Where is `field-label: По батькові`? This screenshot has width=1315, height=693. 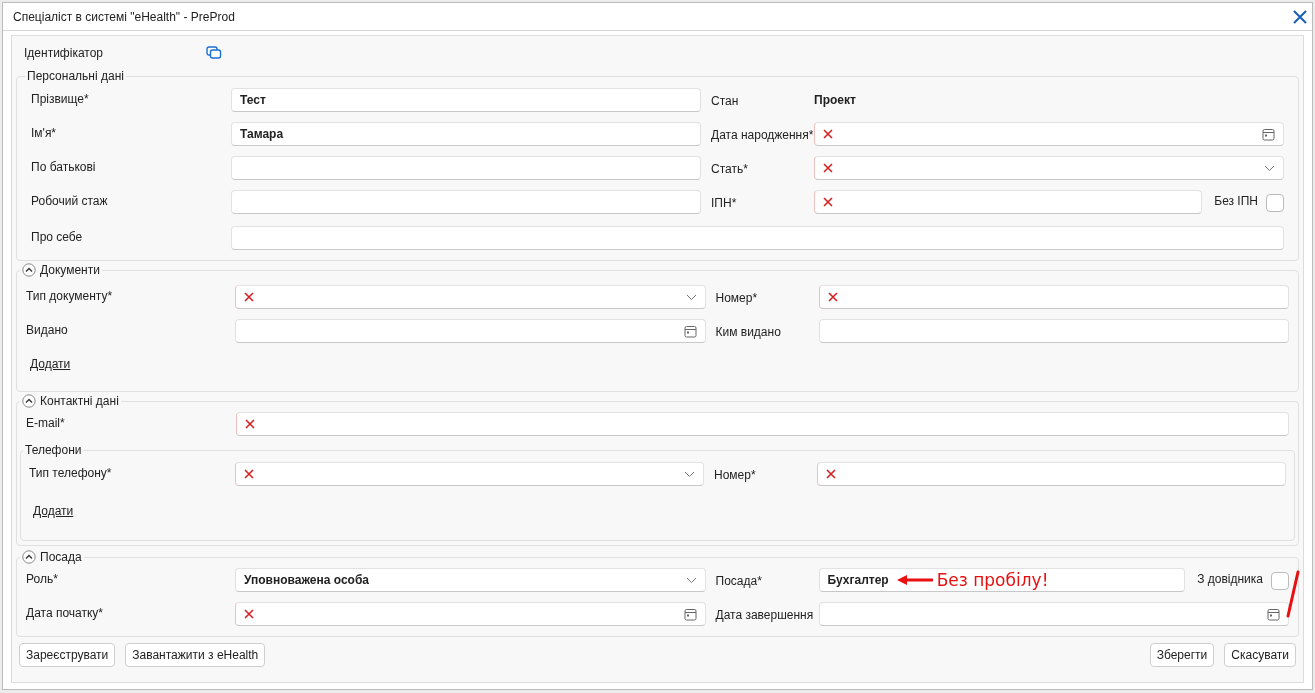
field-label: По батькові is located at coordinates (64, 167).